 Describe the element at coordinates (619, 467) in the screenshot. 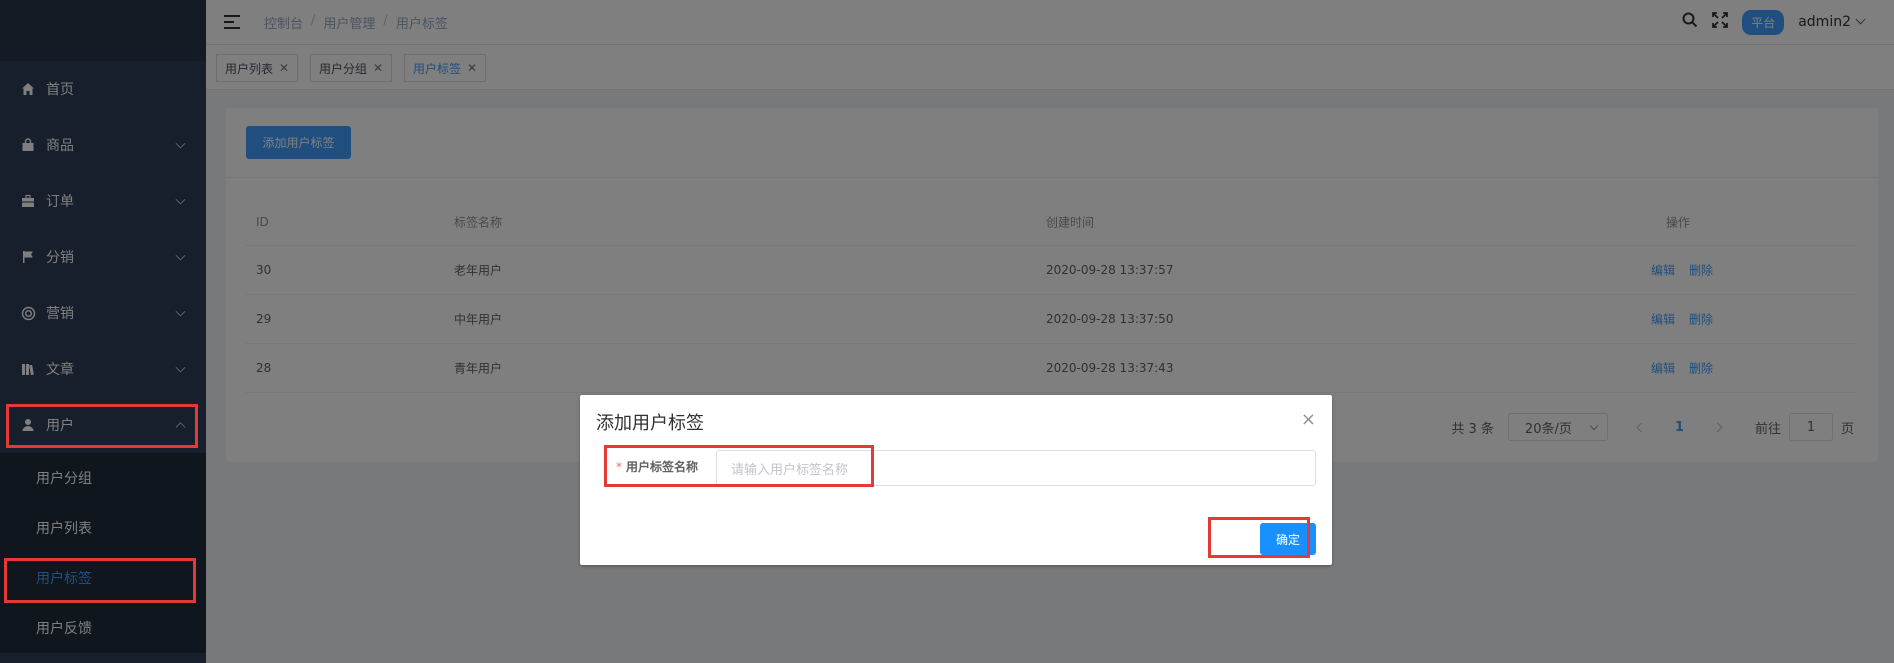

I see `required-mark: *` at that location.